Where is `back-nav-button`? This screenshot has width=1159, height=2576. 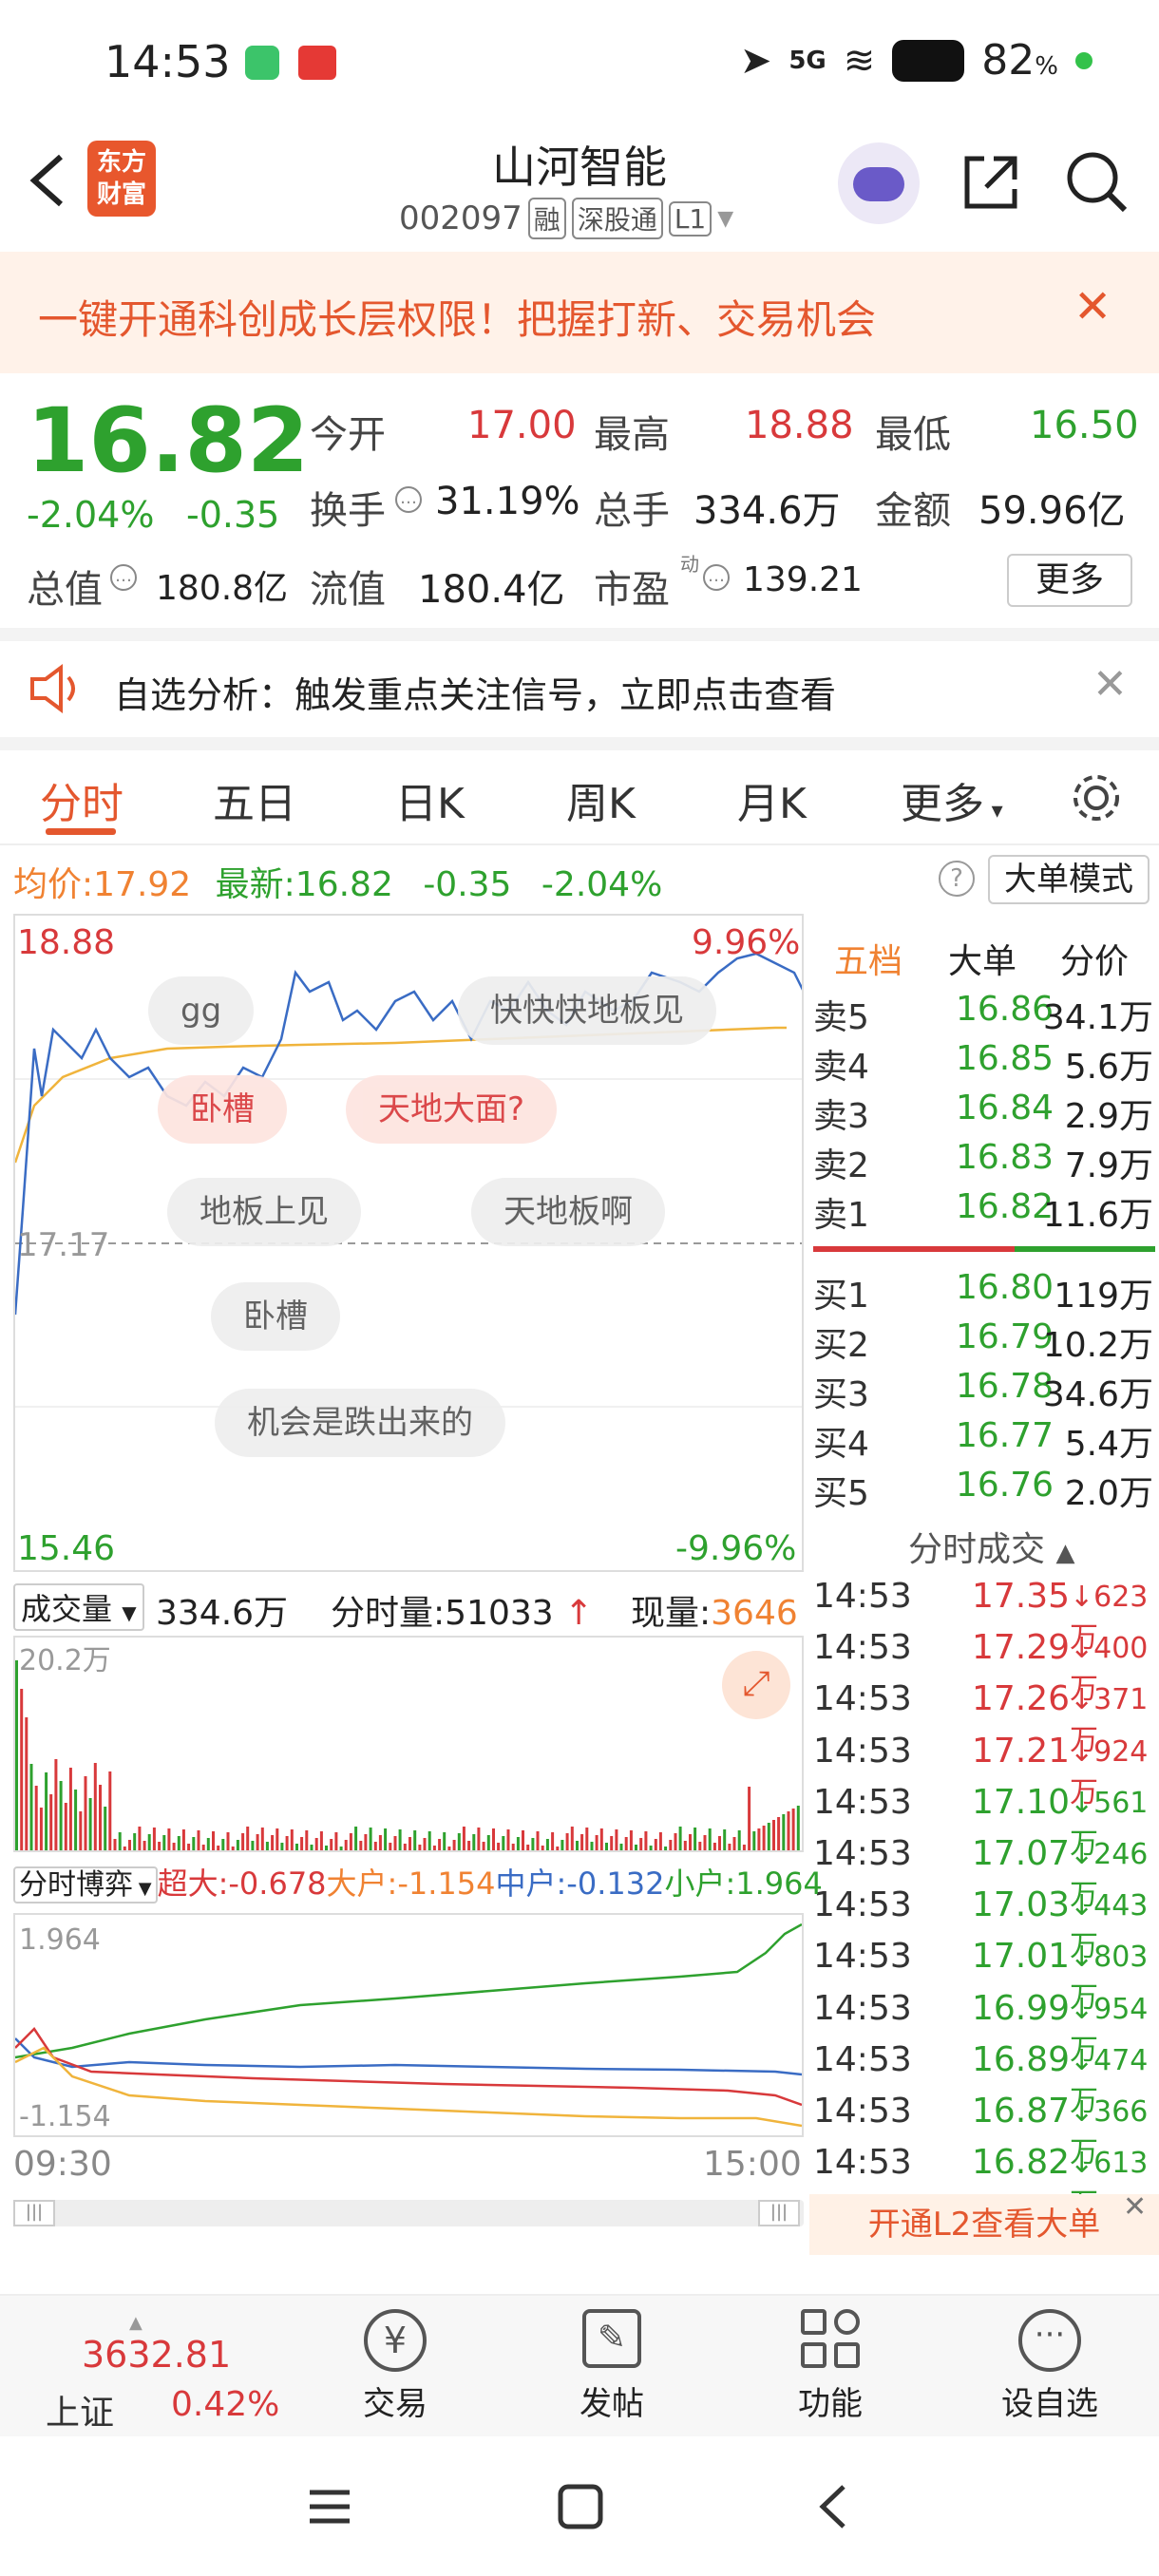
back-nav-button is located at coordinates (835, 2508).